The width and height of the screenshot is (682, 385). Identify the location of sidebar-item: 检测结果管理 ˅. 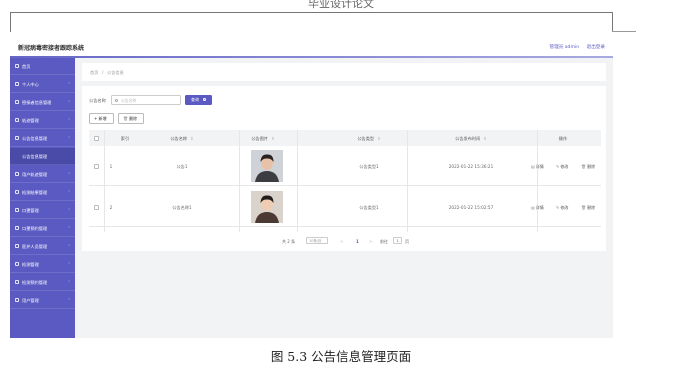
(42, 192).